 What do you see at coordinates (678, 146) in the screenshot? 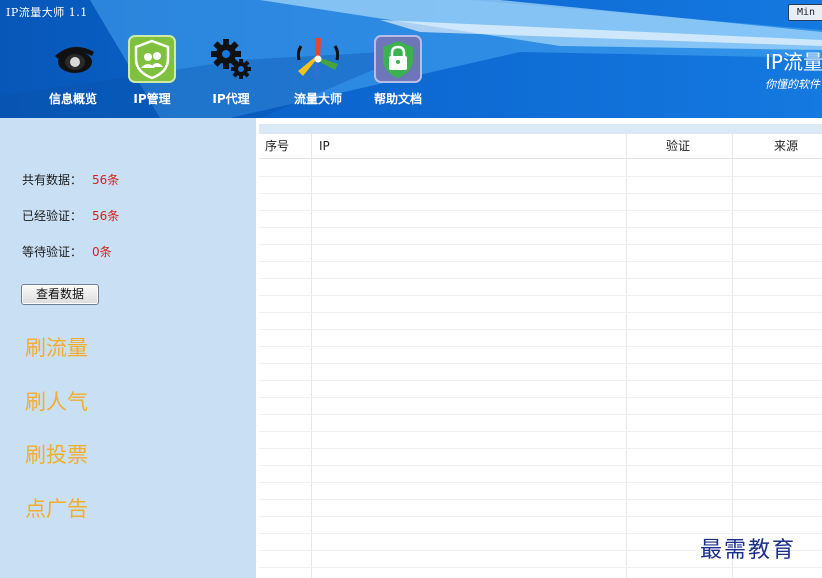
I see `column-header-verify: 验证` at bounding box center [678, 146].